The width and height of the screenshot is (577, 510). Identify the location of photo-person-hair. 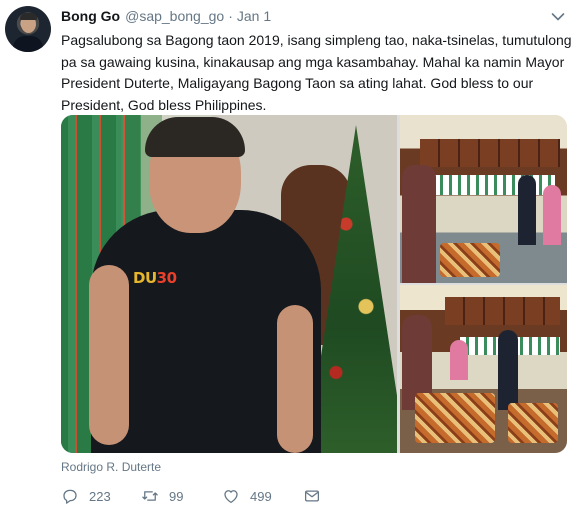
(195, 137).